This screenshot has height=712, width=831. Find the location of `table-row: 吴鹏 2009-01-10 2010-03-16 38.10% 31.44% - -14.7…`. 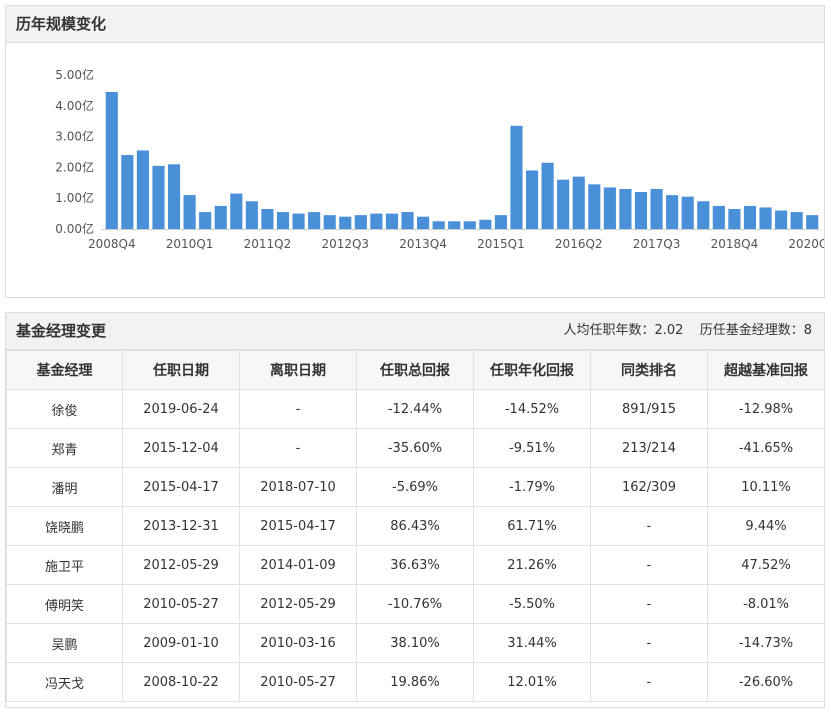

table-row: 吴鹏 2009-01-10 2010-03-16 38.10% 31.44% - -14.7… is located at coordinates (415, 643).